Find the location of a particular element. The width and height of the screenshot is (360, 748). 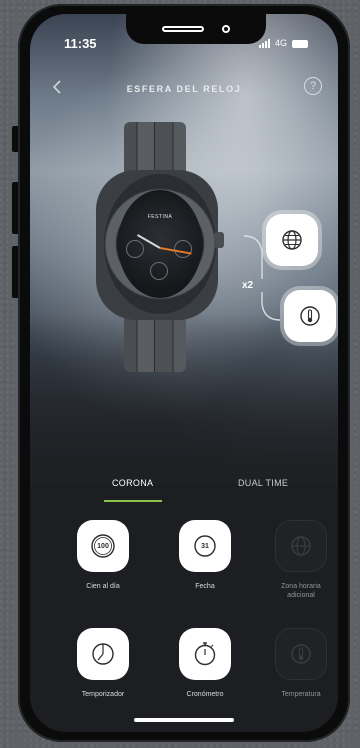

function-zona-horaria: Zona horaria adicional is located at coordinates (297, 560).